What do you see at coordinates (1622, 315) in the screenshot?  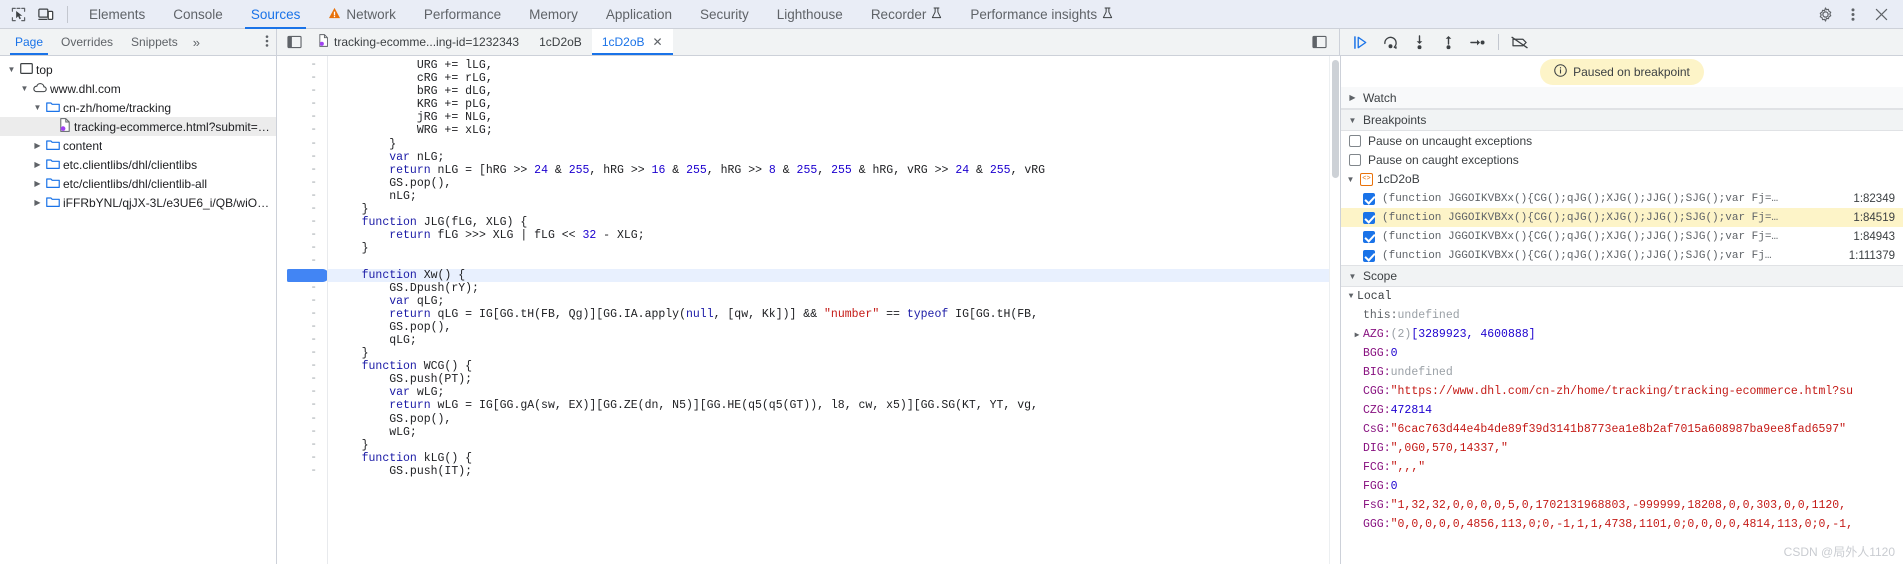 I see `scope-variable-row: this: undefined` at bounding box center [1622, 315].